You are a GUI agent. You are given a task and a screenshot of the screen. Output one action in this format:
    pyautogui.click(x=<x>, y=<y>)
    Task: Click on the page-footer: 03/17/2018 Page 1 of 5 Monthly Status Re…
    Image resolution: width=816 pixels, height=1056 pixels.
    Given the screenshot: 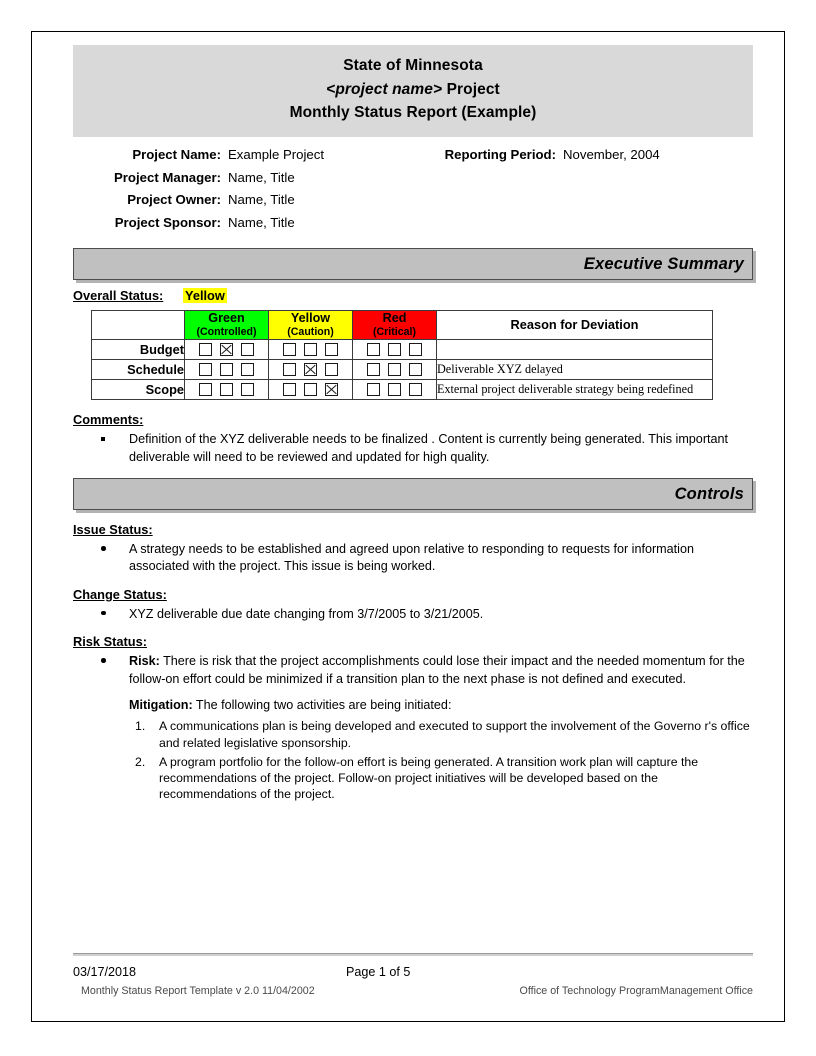 What is the action you would take?
    pyautogui.click(x=413, y=977)
    